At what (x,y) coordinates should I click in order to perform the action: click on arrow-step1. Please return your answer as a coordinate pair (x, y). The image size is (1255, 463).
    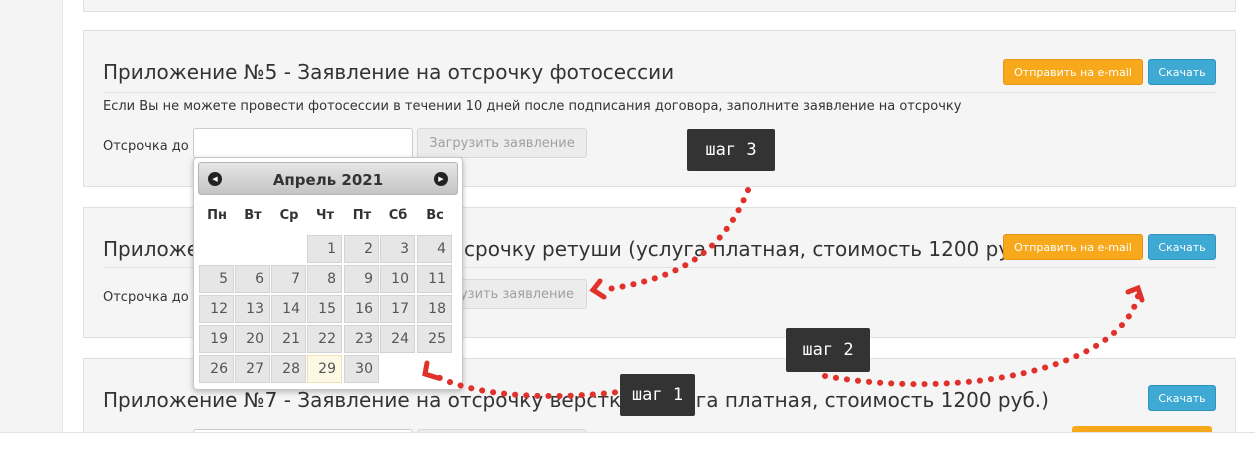
    Looking at the image, I should click on (540, 385).